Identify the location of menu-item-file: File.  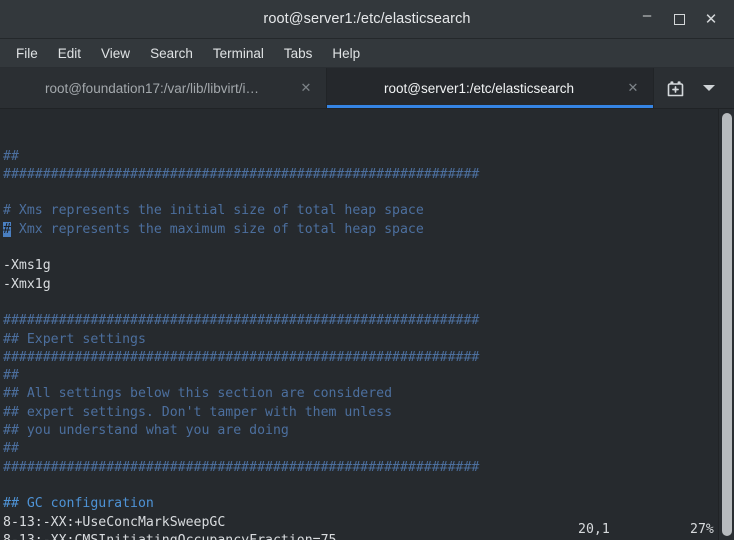
(27, 53).